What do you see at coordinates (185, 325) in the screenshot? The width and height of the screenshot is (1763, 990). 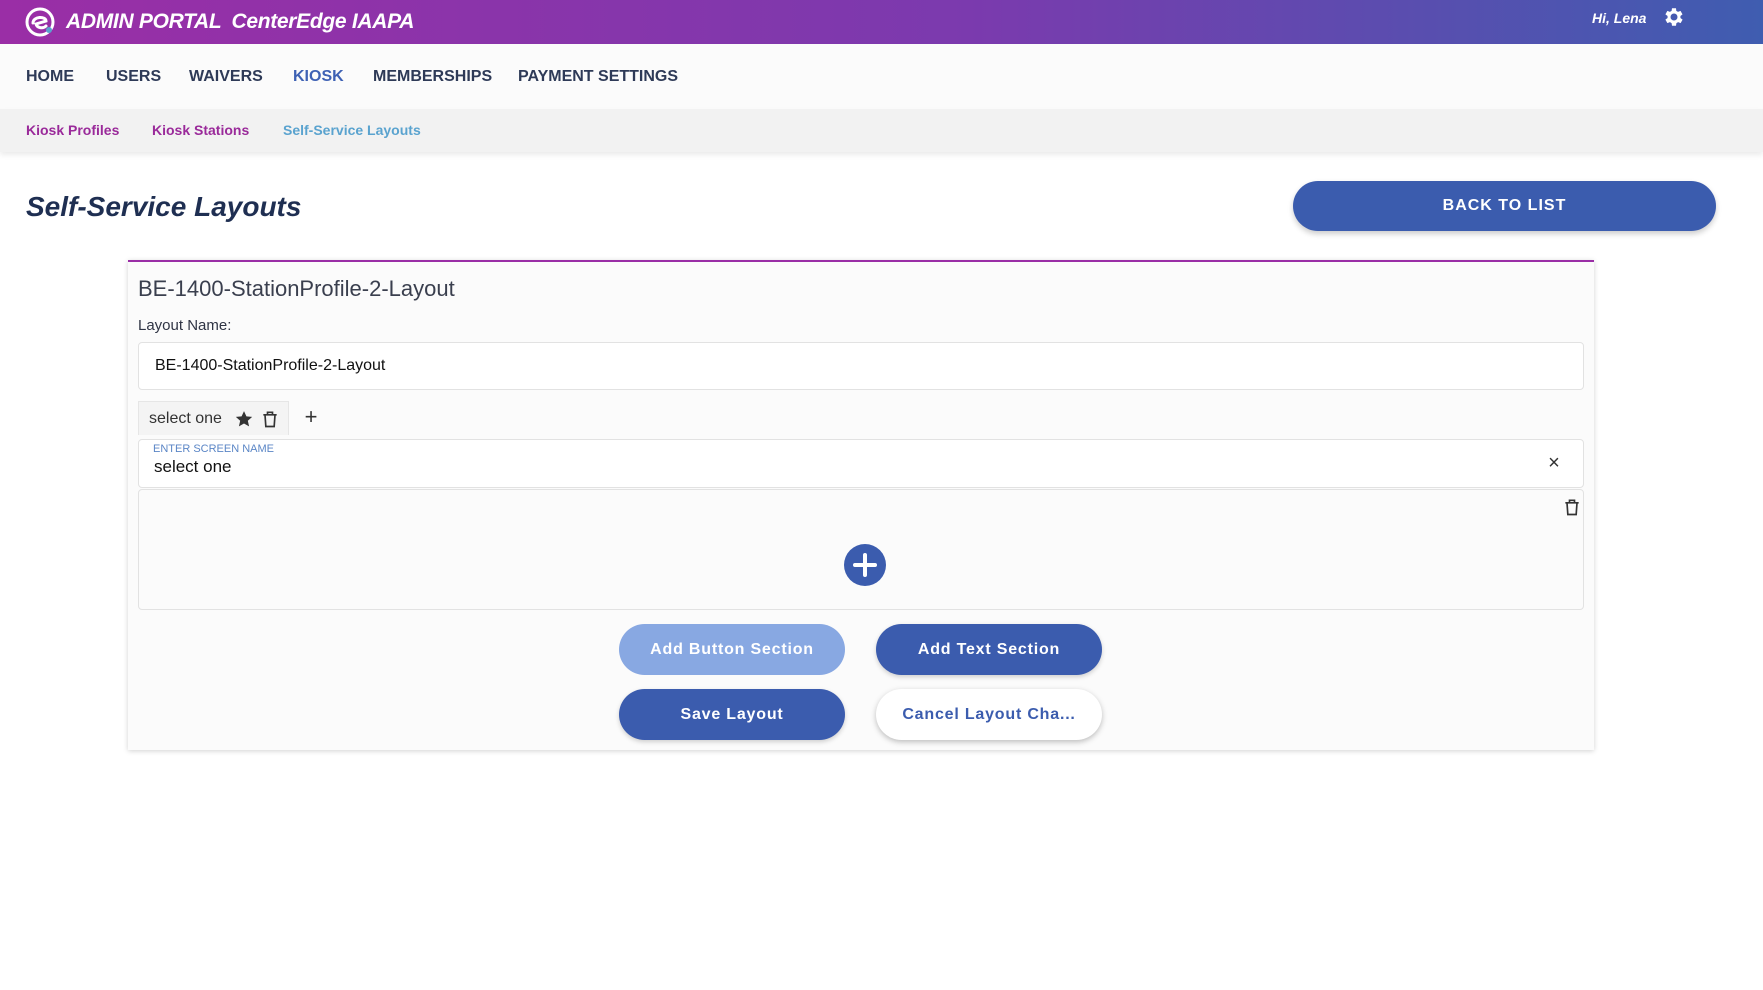 I see `layout-name-label: Layout Name:` at bounding box center [185, 325].